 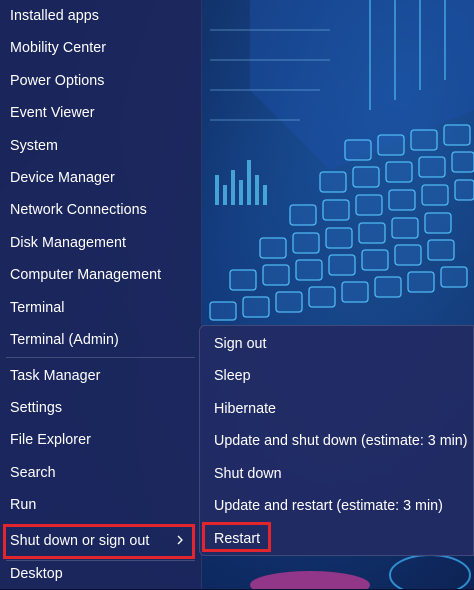 I want to click on menu-item-label: Search, so click(x=33, y=473).